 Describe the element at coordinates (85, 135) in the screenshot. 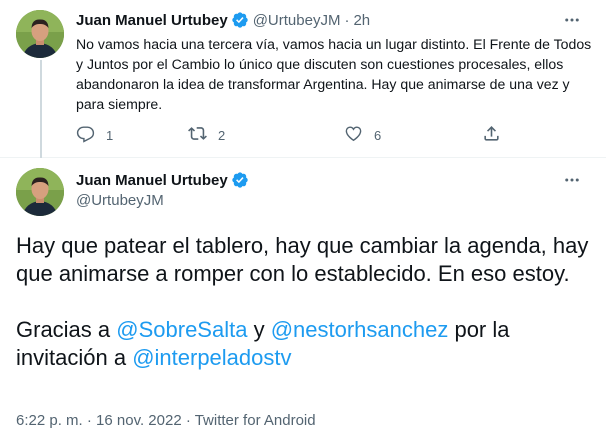

I see `reply-icon` at that location.